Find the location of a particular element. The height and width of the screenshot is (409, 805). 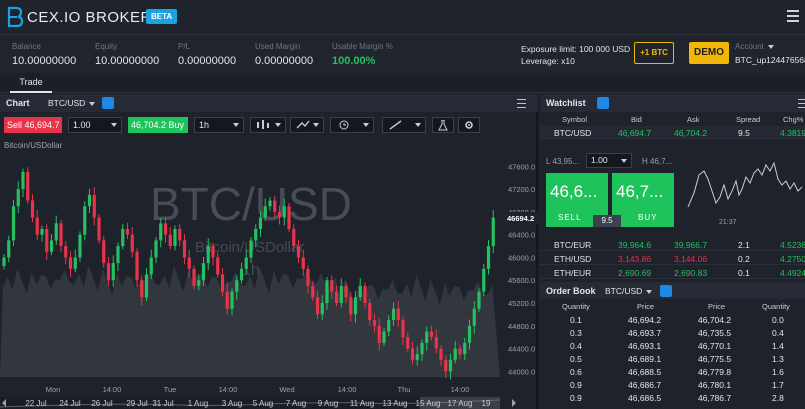

orderbook-symbol-select: BTC/USD is located at coordinates (629, 291).